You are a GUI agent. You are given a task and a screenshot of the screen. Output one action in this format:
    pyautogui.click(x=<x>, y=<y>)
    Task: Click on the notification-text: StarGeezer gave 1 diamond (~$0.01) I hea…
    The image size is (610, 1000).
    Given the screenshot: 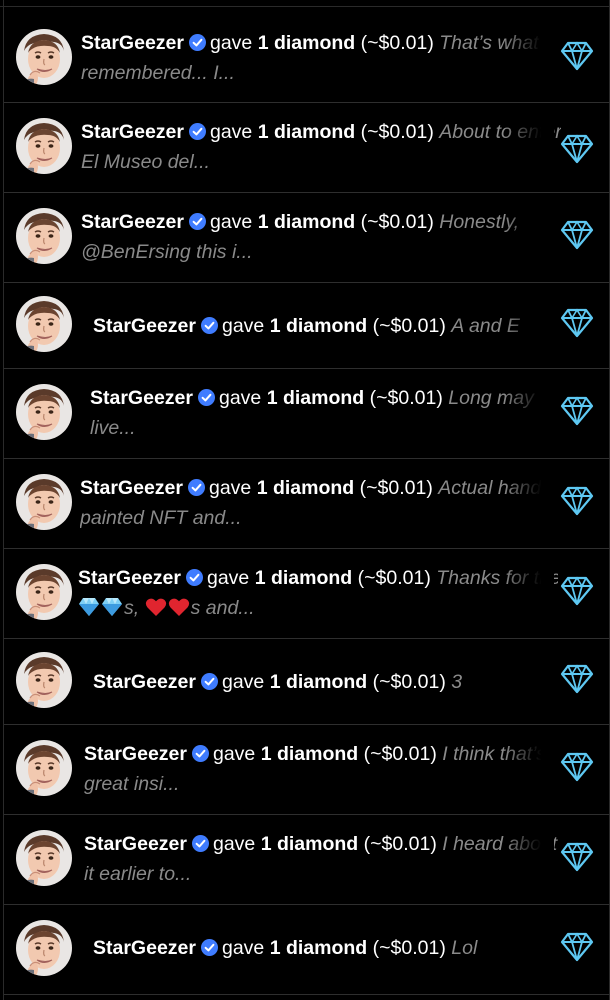 What is the action you would take?
    pyautogui.click(x=324, y=859)
    